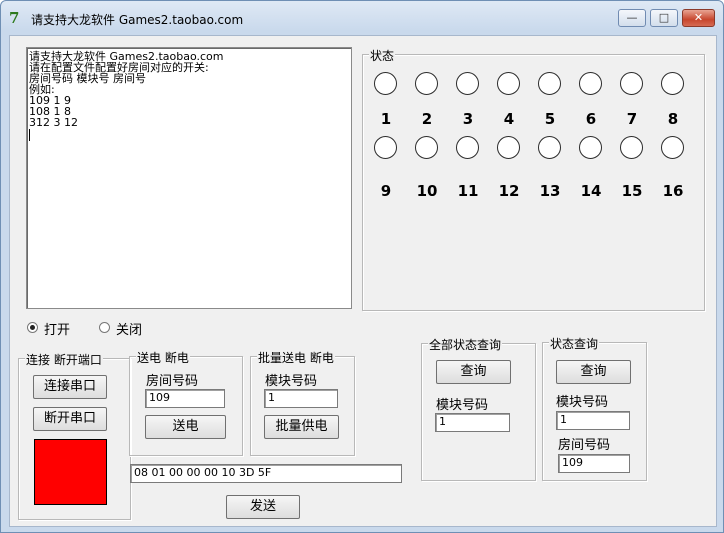  Describe the element at coordinates (468, 191) in the screenshot. I see `status-number-11: 11` at that location.